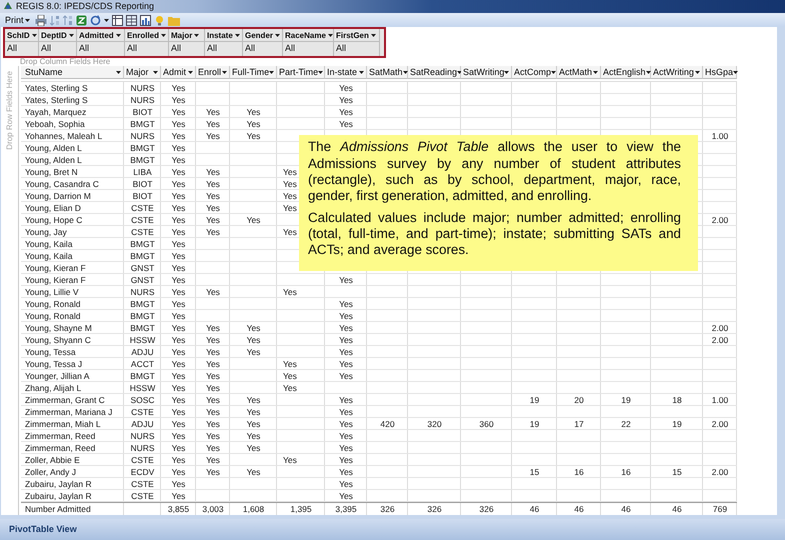 The image size is (785, 540). I want to click on filter-field: Enrolled, so click(147, 35).